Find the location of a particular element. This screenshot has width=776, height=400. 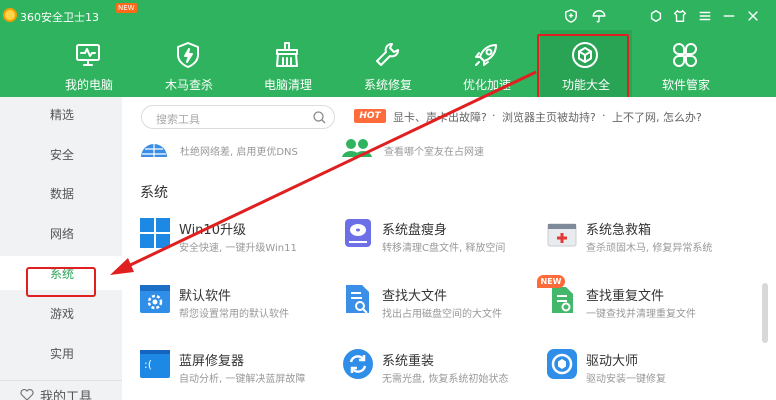

menu-icon is located at coordinates (705, 16).